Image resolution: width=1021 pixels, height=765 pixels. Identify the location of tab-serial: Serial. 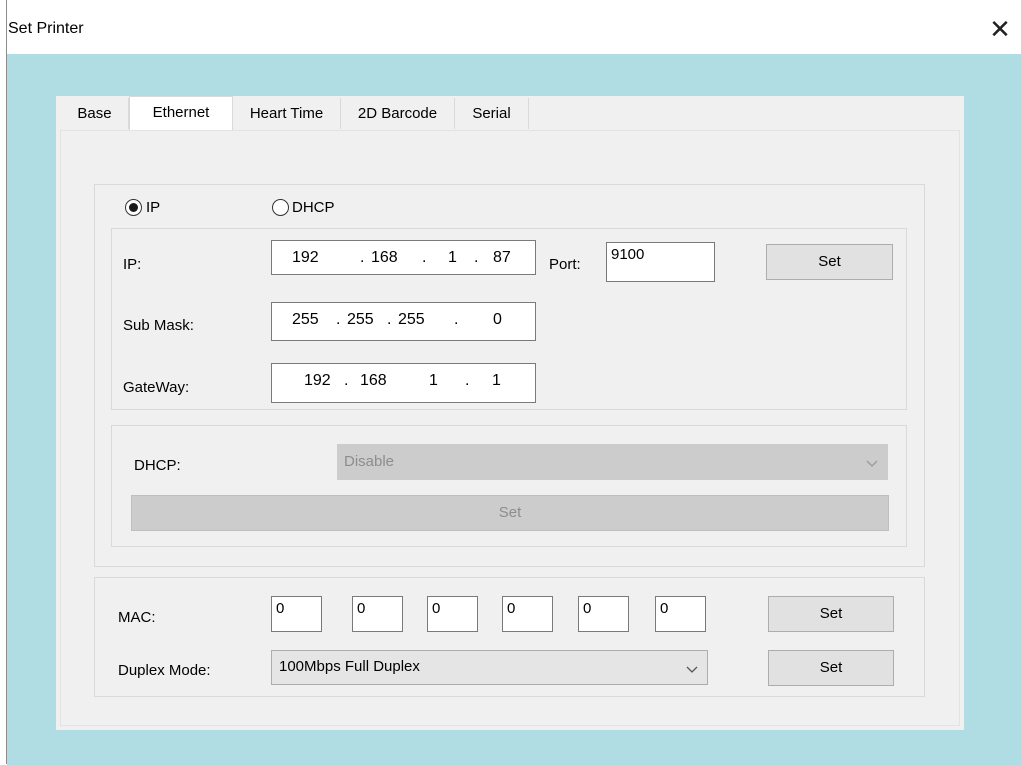
(492, 113).